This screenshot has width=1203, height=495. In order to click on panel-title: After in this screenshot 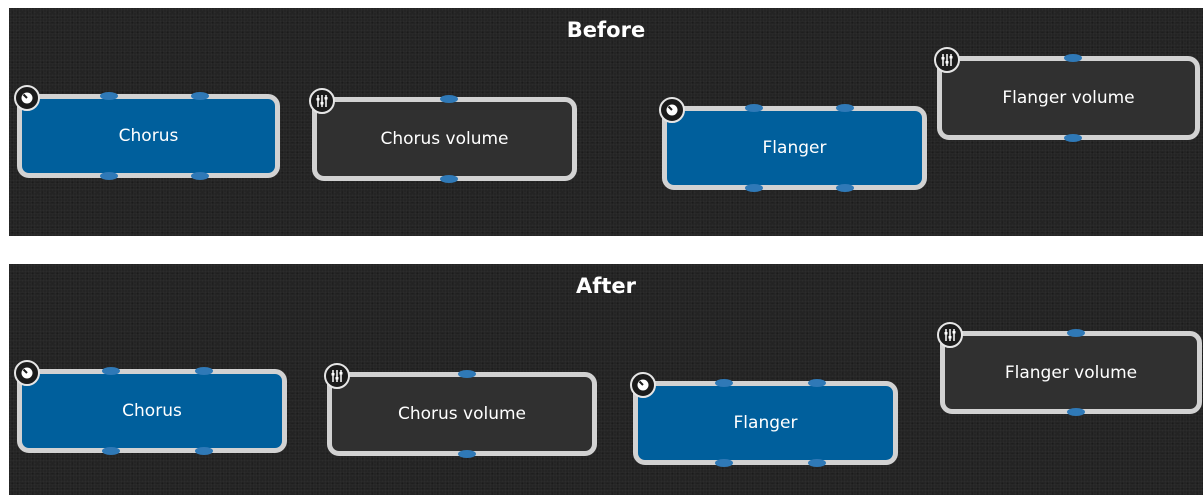, I will do `click(606, 286)`.